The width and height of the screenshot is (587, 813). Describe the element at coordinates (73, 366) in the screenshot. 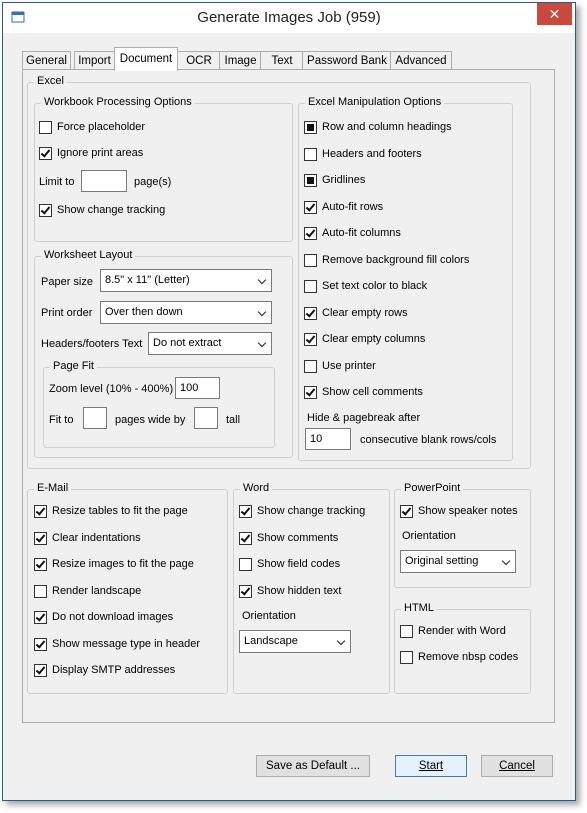

I see `page-fit-label: Page Fit` at that location.